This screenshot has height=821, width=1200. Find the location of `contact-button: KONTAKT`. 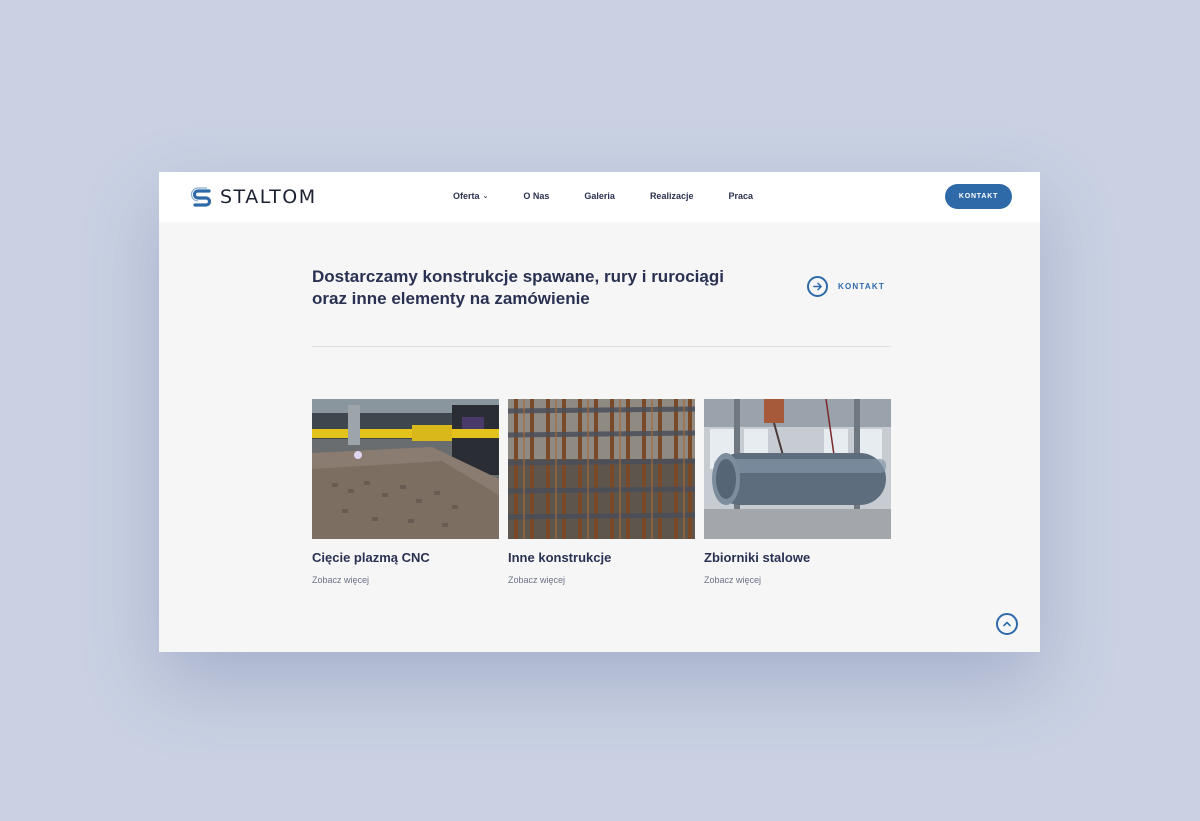

contact-button: KONTAKT is located at coordinates (978, 196).